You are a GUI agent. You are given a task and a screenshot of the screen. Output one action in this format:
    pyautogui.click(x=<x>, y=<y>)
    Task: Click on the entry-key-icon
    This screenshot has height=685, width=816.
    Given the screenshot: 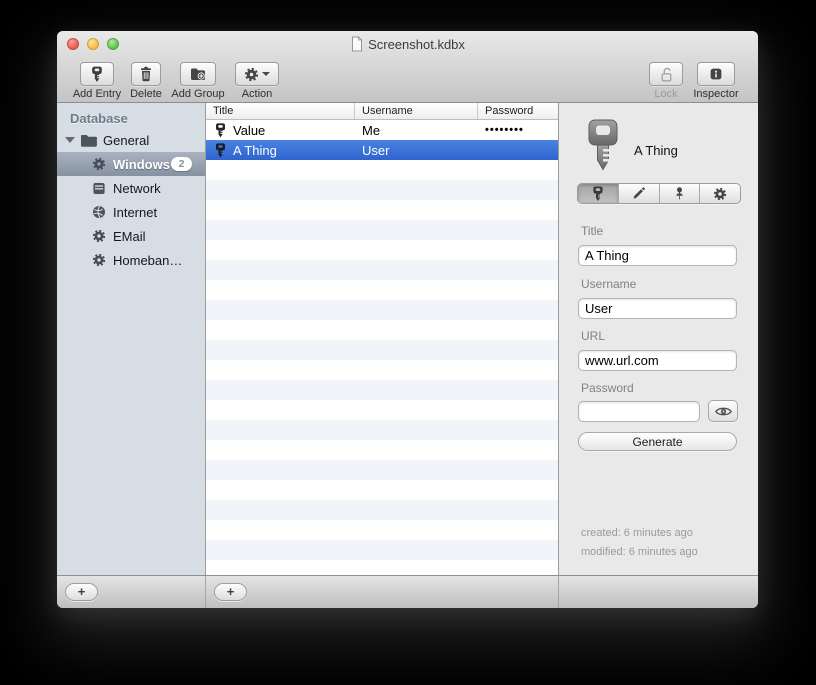 What is the action you would take?
    pyautogui.click(x=603, y=148)
    